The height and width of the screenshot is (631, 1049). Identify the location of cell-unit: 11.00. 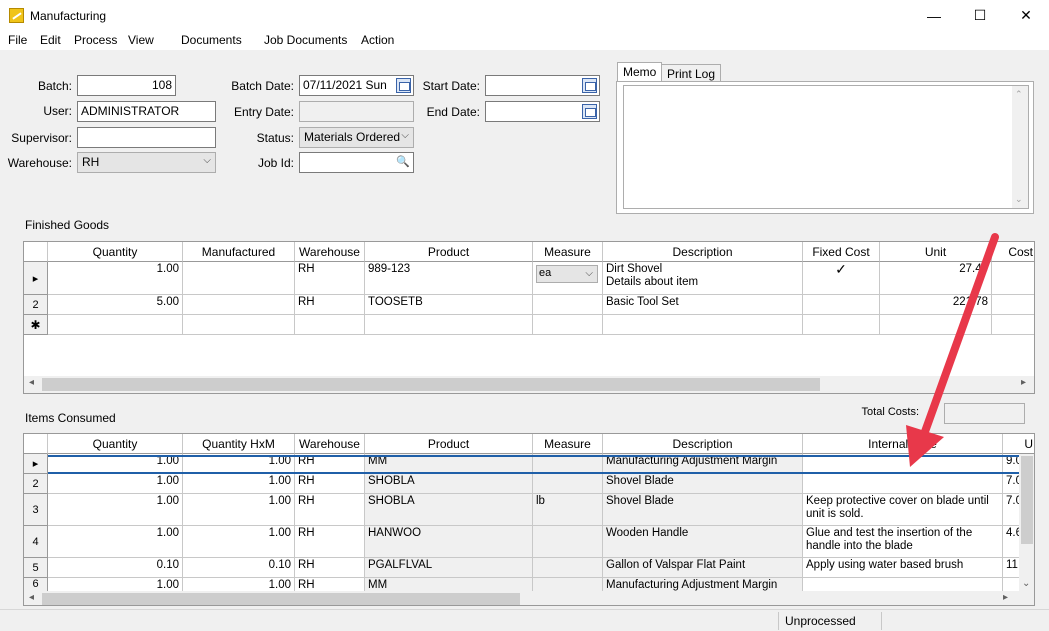
(1011, 568).